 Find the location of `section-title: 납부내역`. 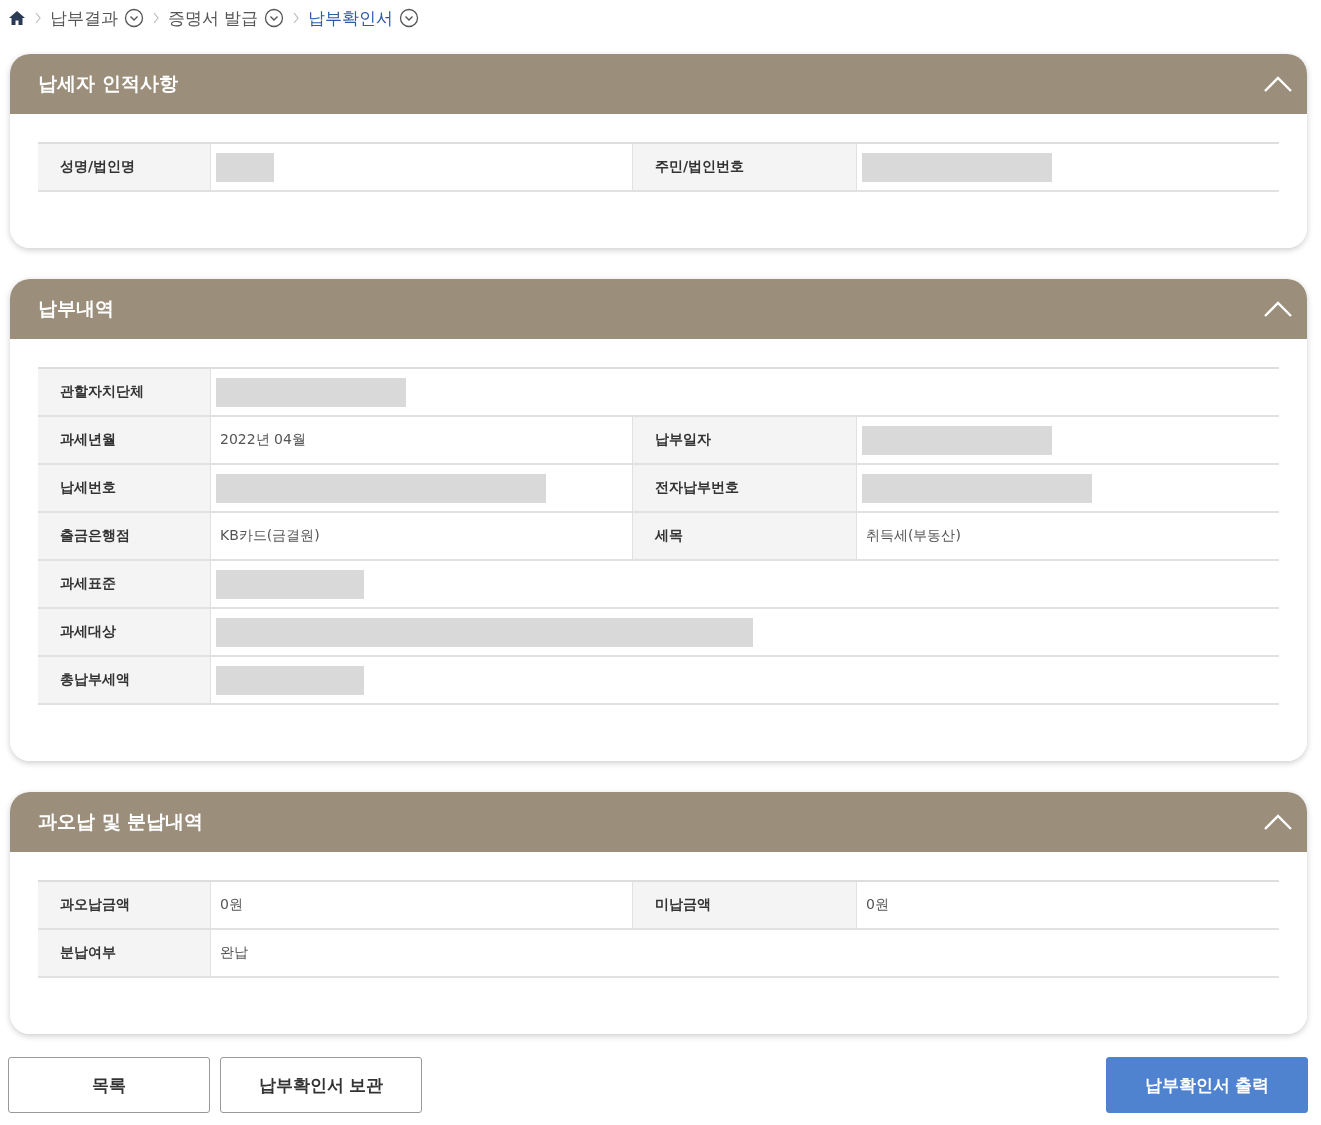

section-title: 납부내역 is located at coordinates (76, 308).